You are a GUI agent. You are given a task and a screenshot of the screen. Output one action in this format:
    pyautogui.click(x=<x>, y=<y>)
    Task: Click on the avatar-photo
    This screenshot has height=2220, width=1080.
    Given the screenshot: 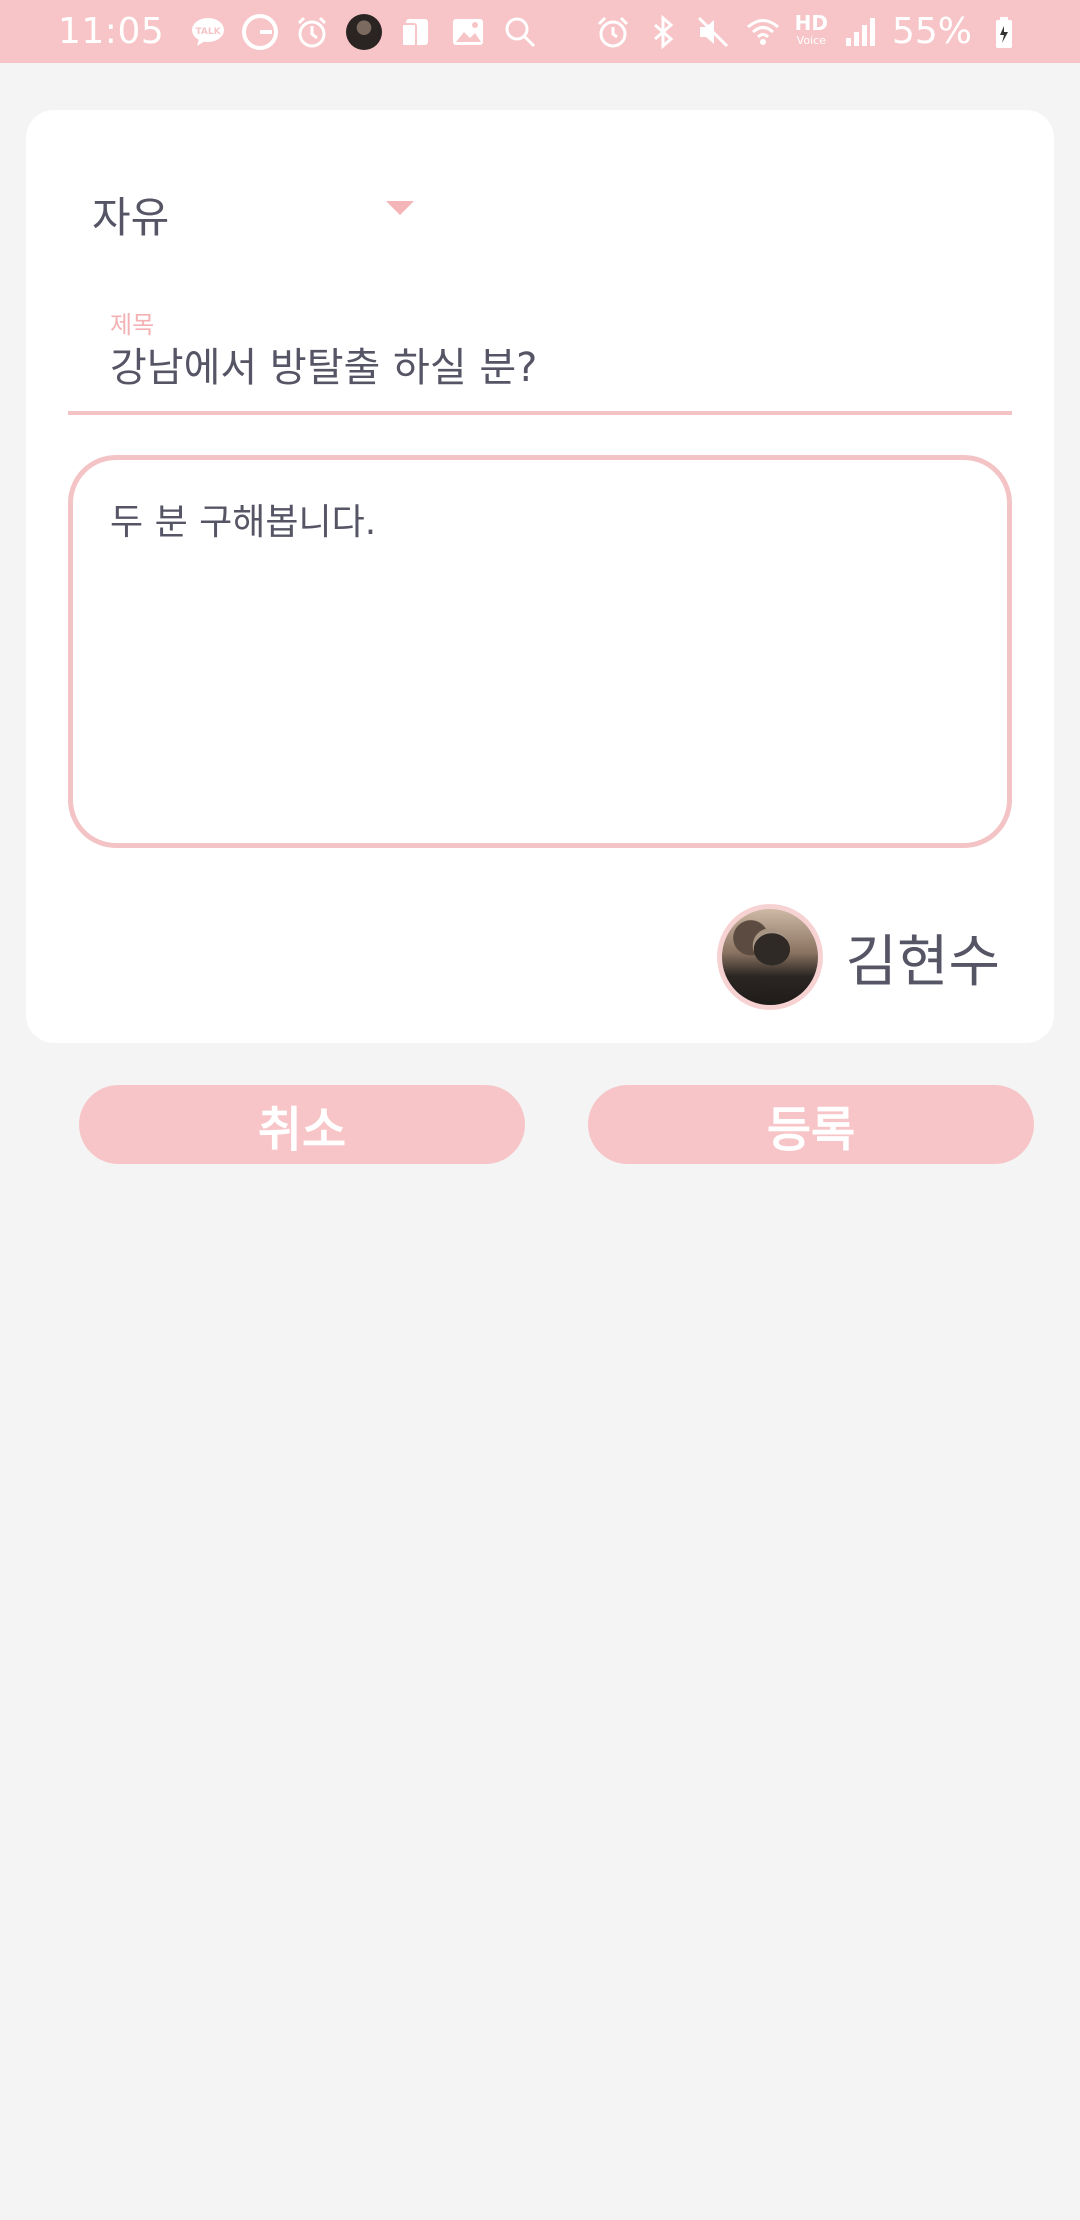 What is the action you would take?
    pyautogui.click(x=770, y=957)
    